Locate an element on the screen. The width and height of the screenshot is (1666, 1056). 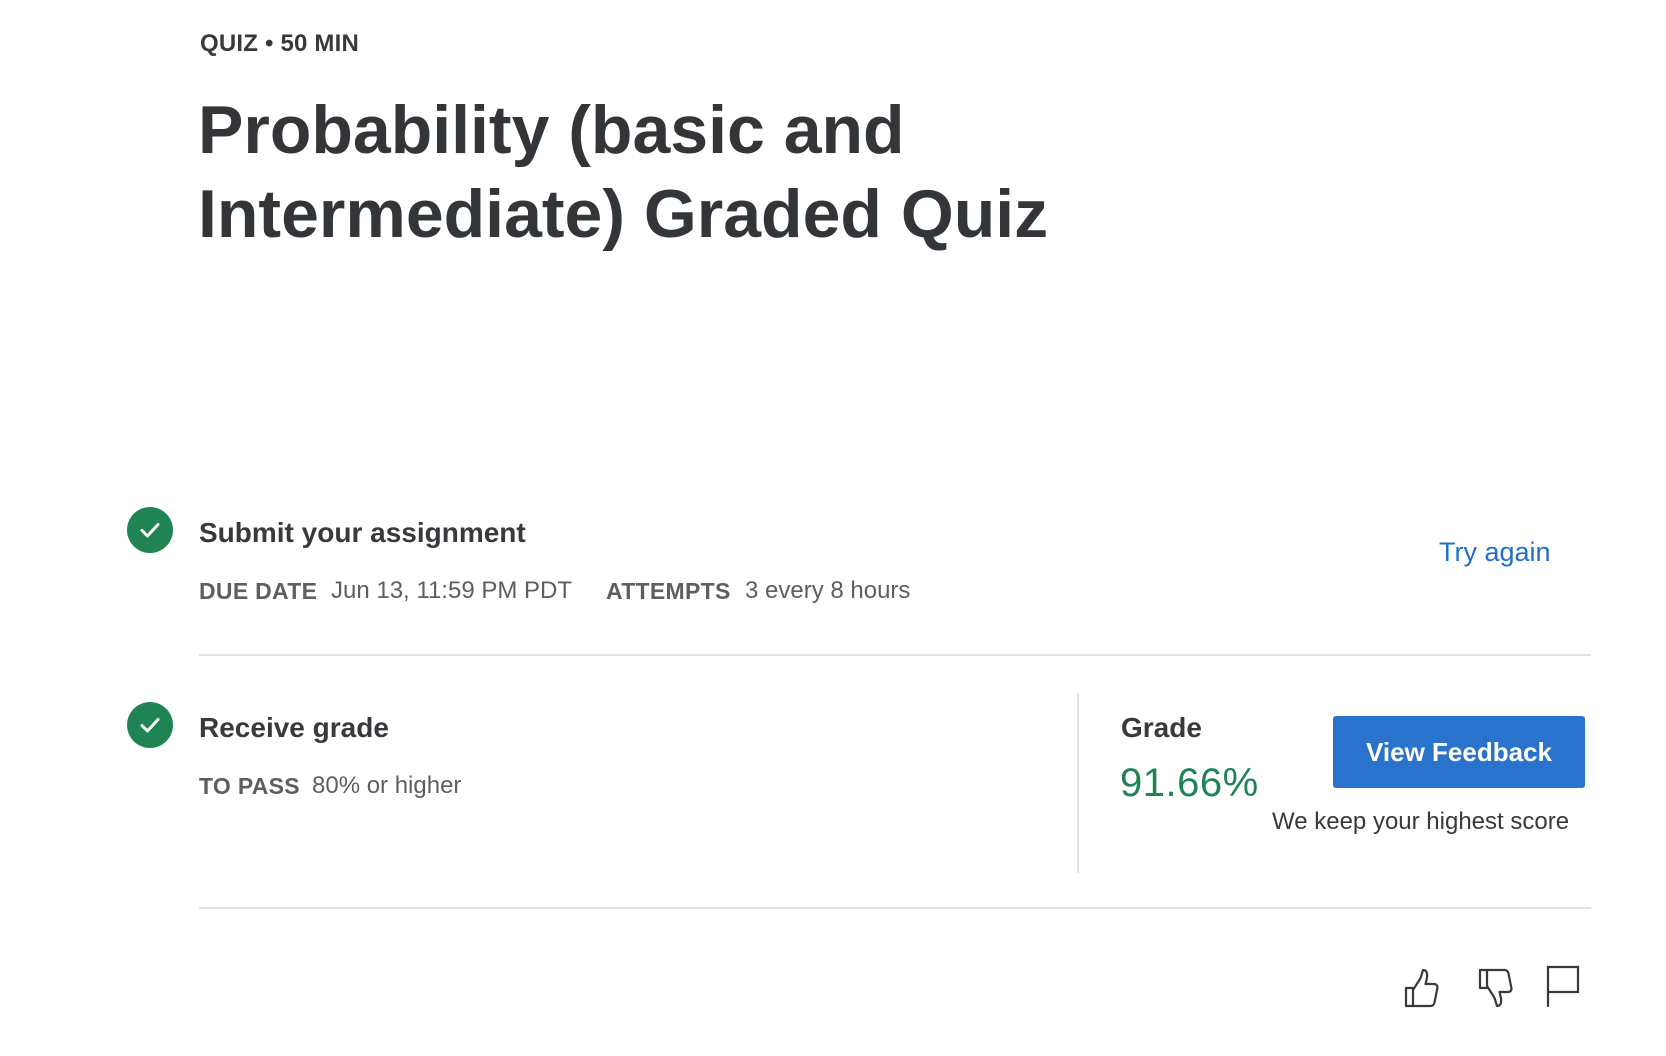
grade-column-divider is located at coordinates (1078, 783).